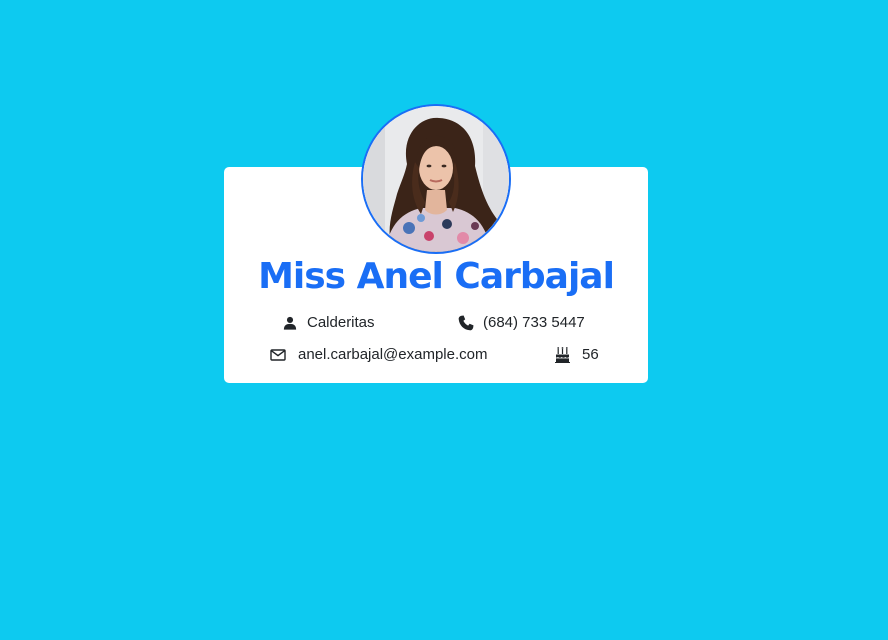 This screenshot has width=888, height=640. What do you see at coordinates (576, 354) in the screenshot?
I see `age-info: 56` at bounding box center [576, 354].